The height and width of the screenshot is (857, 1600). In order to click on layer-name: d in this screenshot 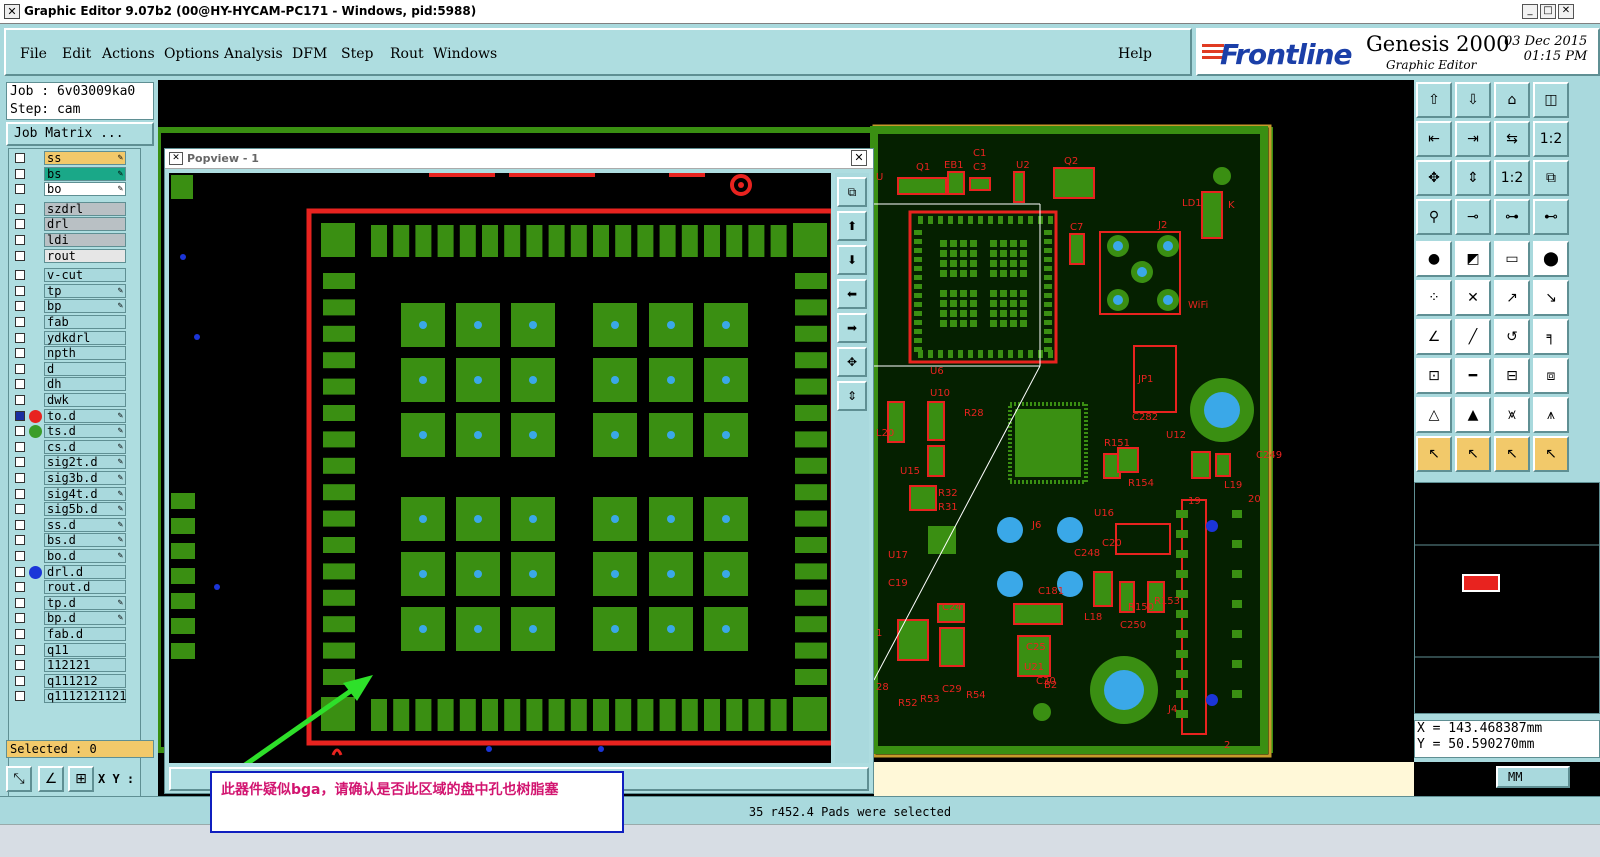, I will do `click(85, 368)`.